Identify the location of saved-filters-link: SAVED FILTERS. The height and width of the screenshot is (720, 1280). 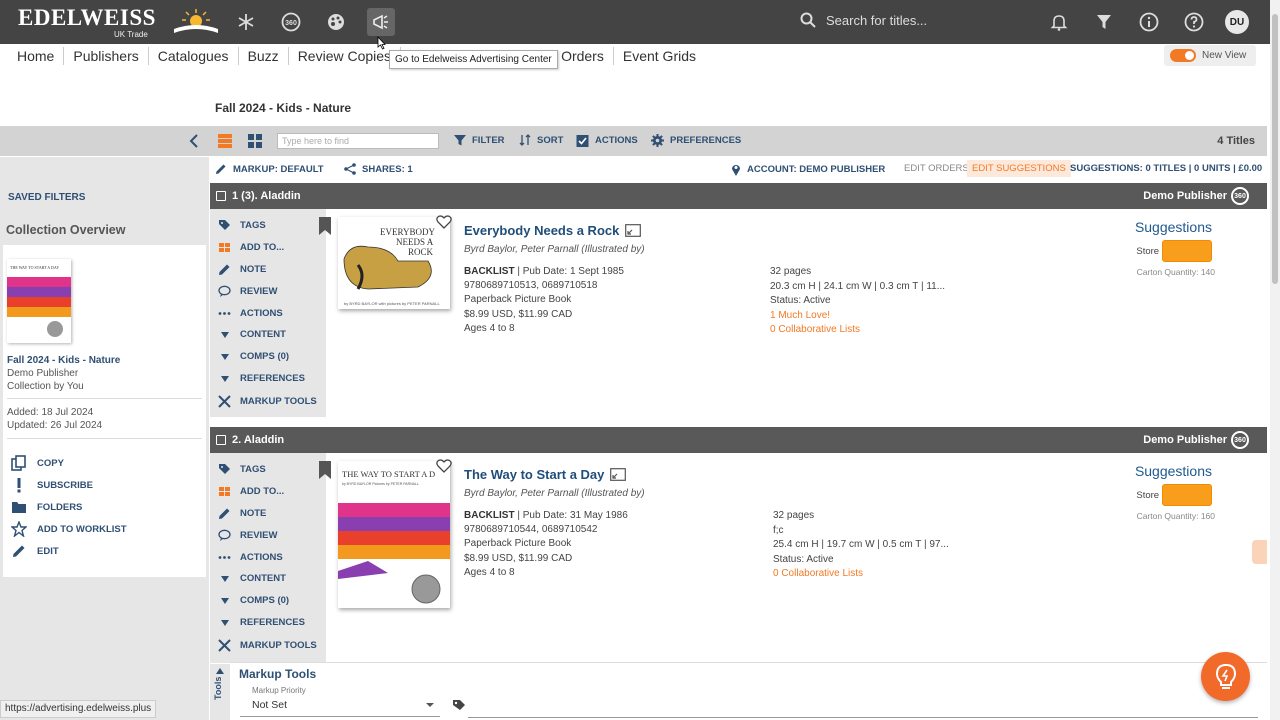
(46, 197).